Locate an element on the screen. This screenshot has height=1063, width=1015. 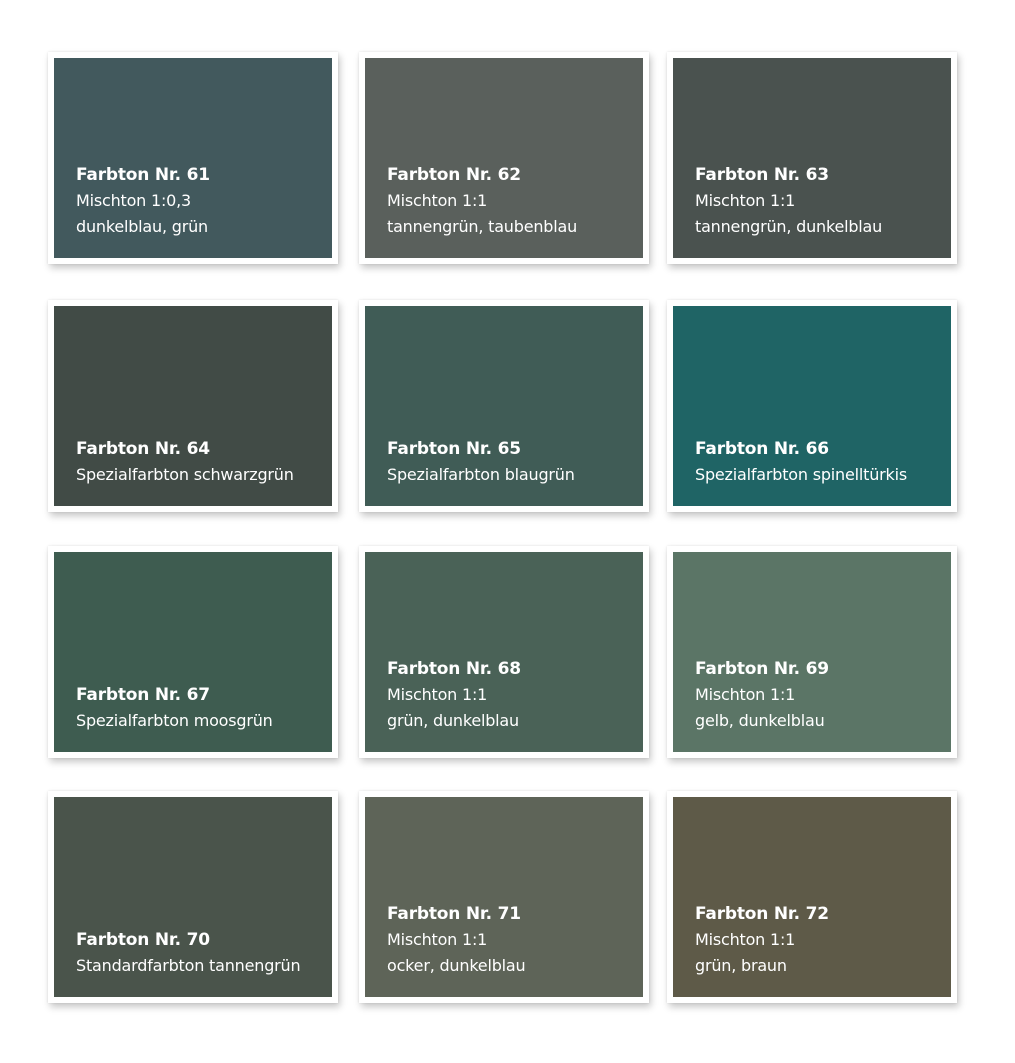
swatch-title: Farbton Nr. 66 is located at coordinates (762, 449).